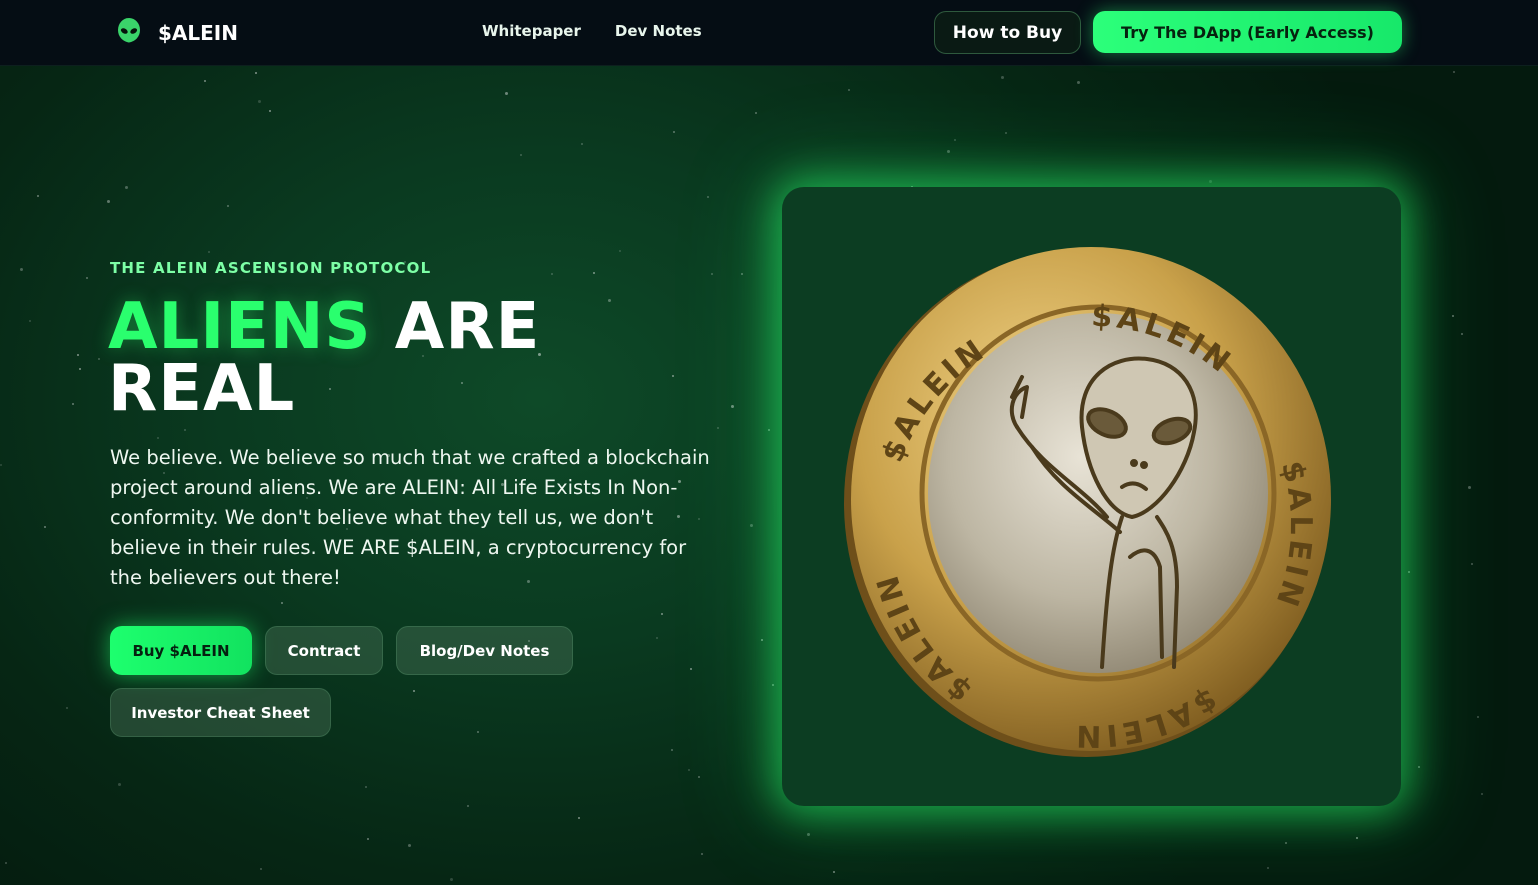 The width and height of the screenshot is (1538, 885). Describe the element at coordinates (658, 31) in the screenshot. I see `nav-link-dev-notes: Dev Notes` at that location.